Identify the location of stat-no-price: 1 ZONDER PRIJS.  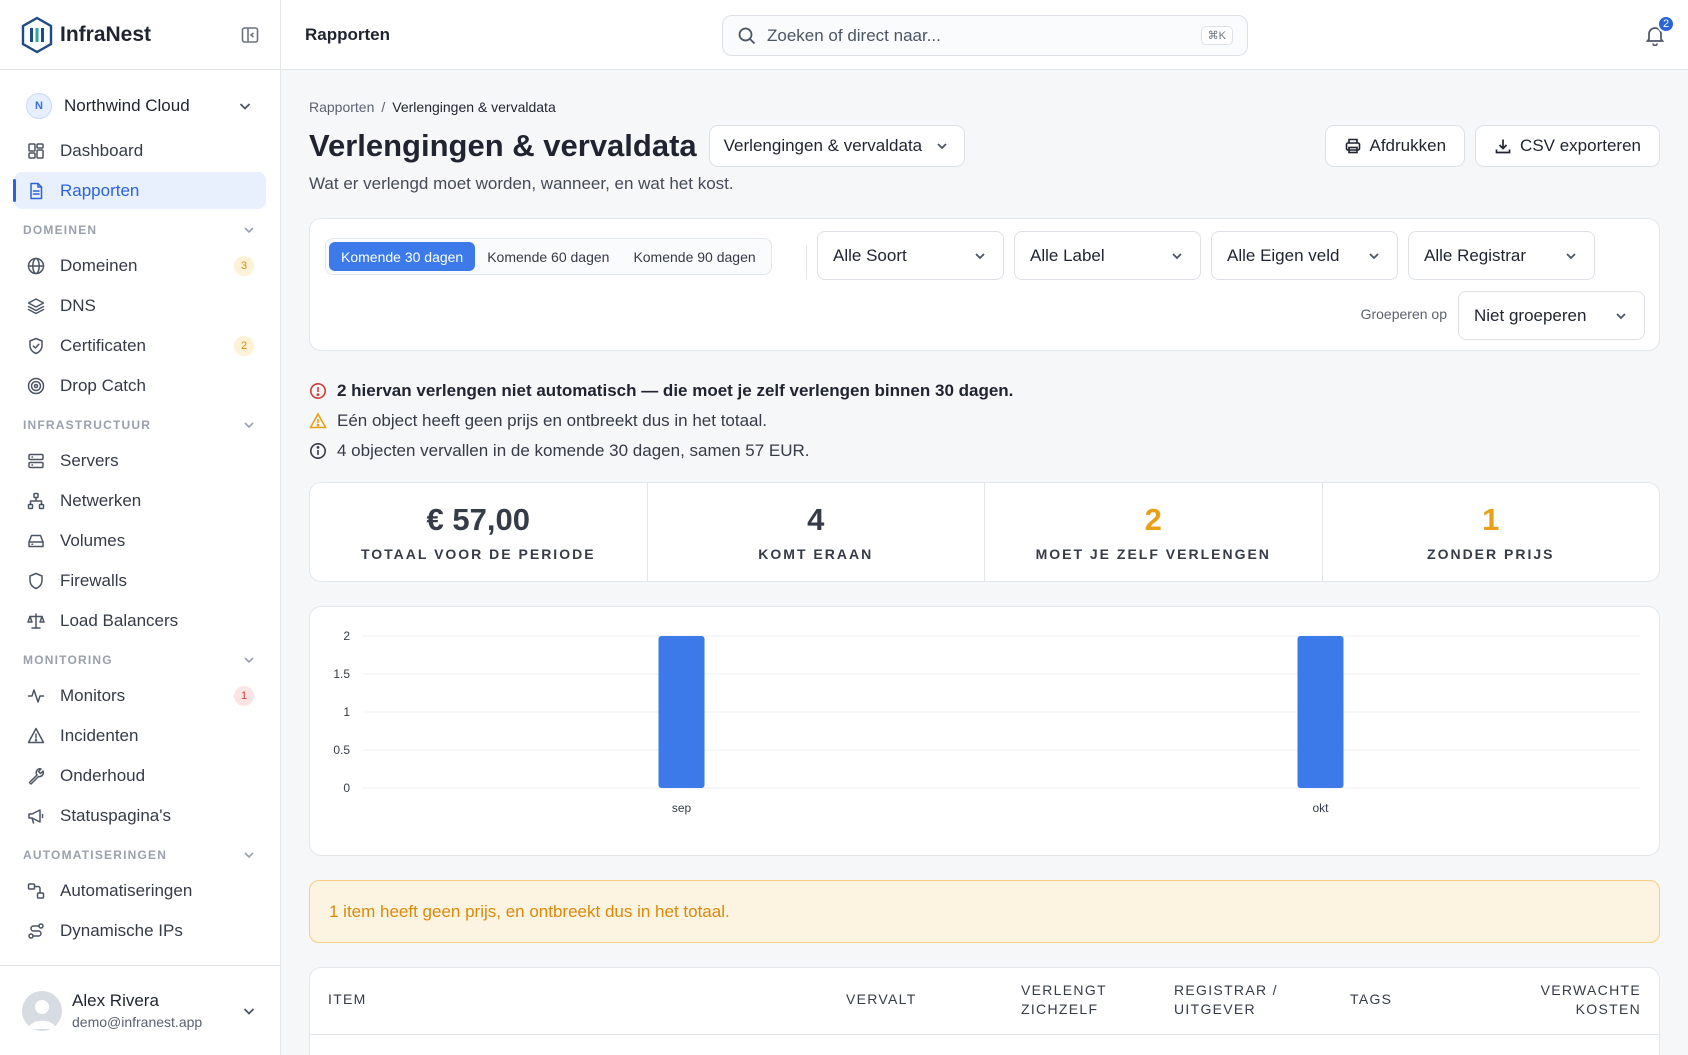
(1491, 532).